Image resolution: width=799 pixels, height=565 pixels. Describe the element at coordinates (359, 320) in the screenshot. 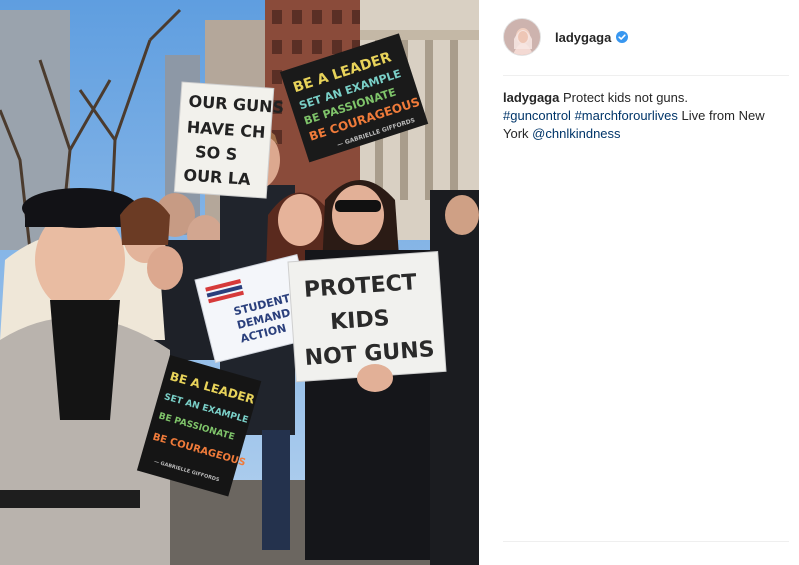

I see `sign-text: KIDS` at that location.